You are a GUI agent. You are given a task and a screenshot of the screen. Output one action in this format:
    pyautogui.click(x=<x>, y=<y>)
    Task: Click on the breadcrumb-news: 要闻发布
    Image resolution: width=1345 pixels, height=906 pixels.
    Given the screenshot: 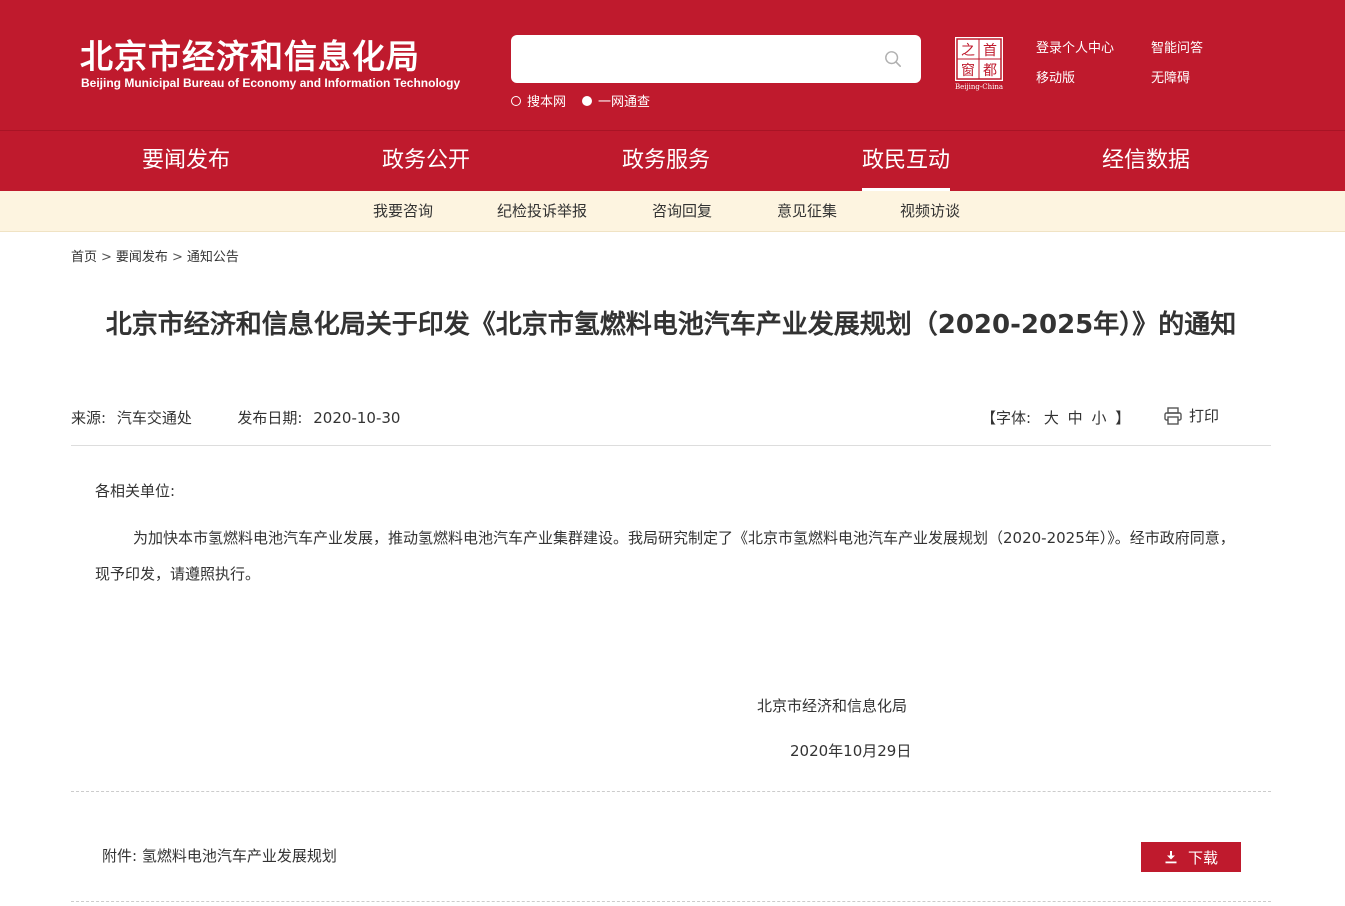 What is the action you would take?
    pyautogui.click(x=142, y=257)
    